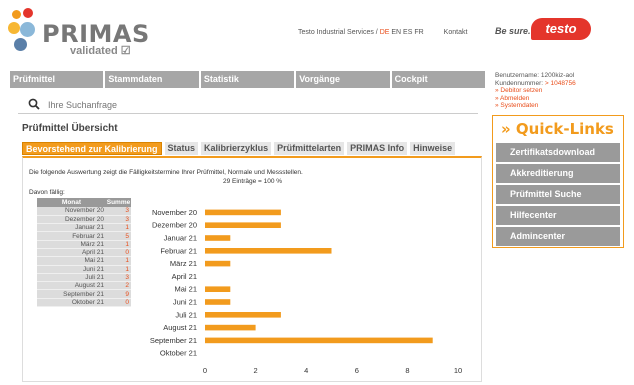 This screenshot has height=385, width=634. Describe the element at coordinates (306, 370) in the screenshot. I see `x-tick-label: 4` at that location.